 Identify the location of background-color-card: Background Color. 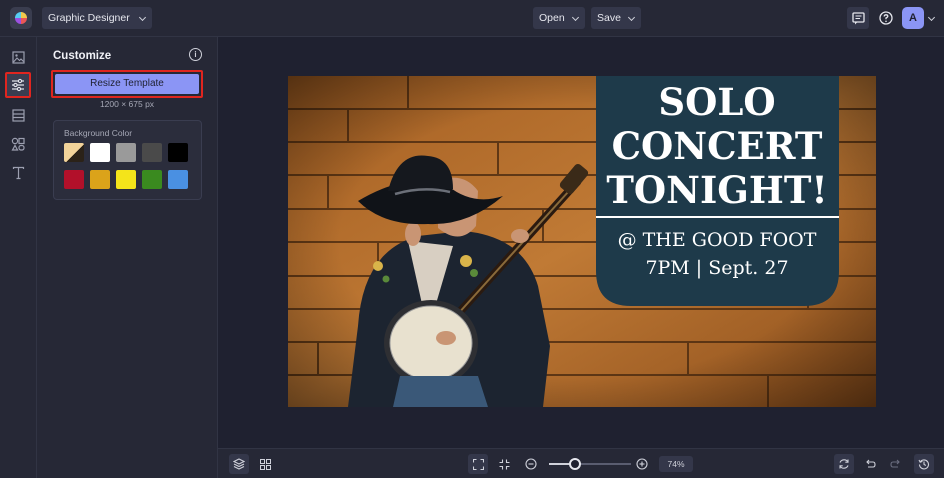
(127, 160).